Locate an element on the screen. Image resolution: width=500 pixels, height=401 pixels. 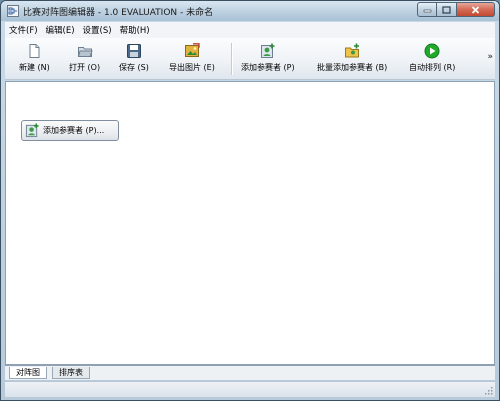
export-image-button: 导出图片 (E) is located at coordinates (192, 59).